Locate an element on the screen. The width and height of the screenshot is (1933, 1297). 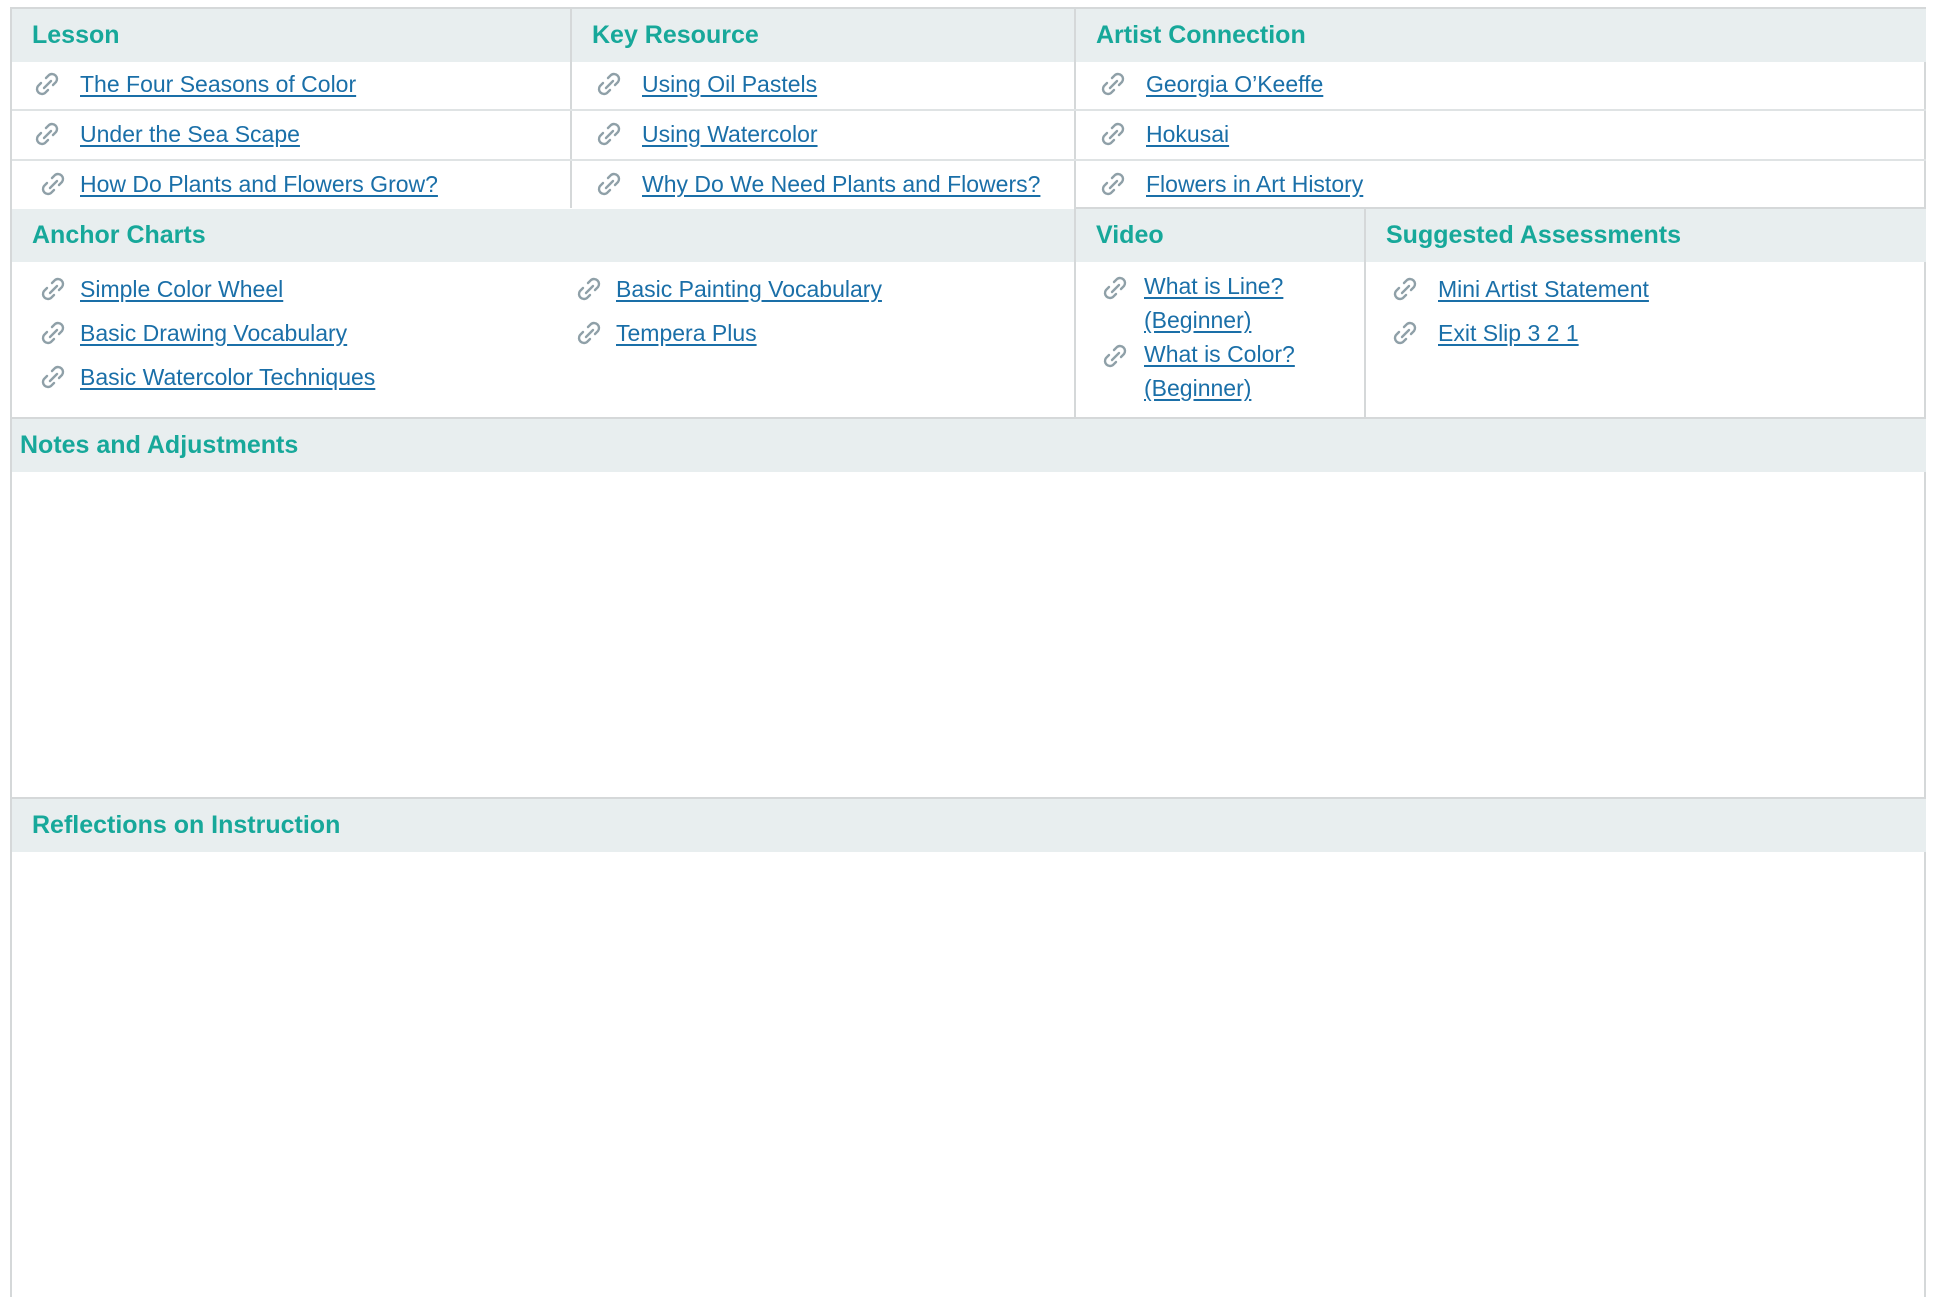
reflections-header: Reflections on Instruction is located at coordinates (969, 825).